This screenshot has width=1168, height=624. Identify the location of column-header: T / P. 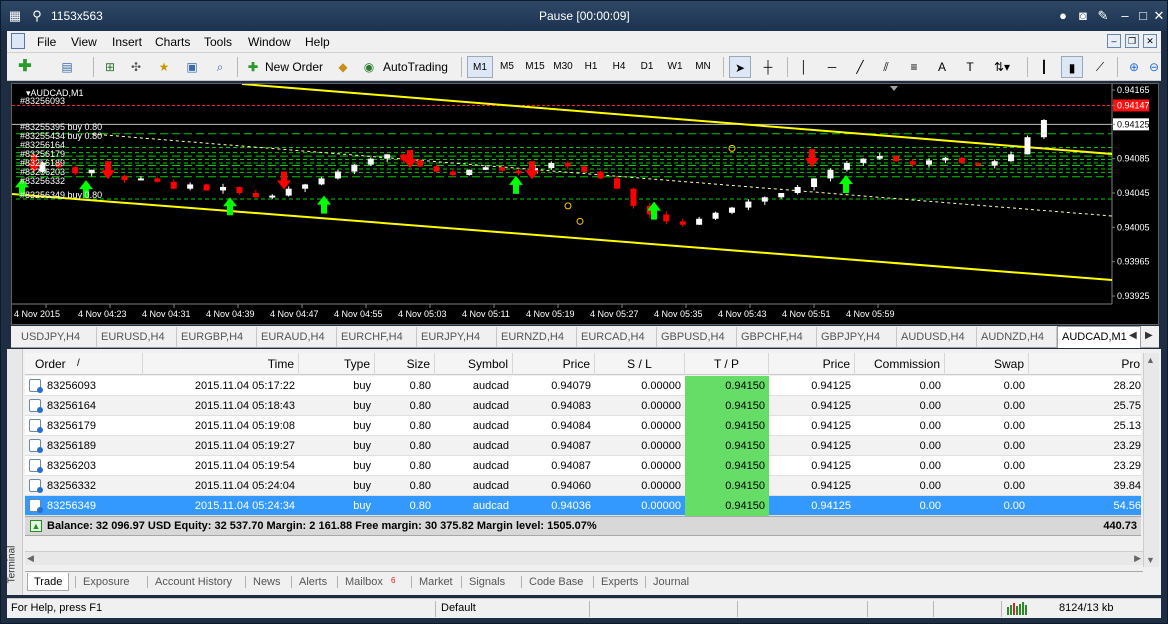
(727, 364).